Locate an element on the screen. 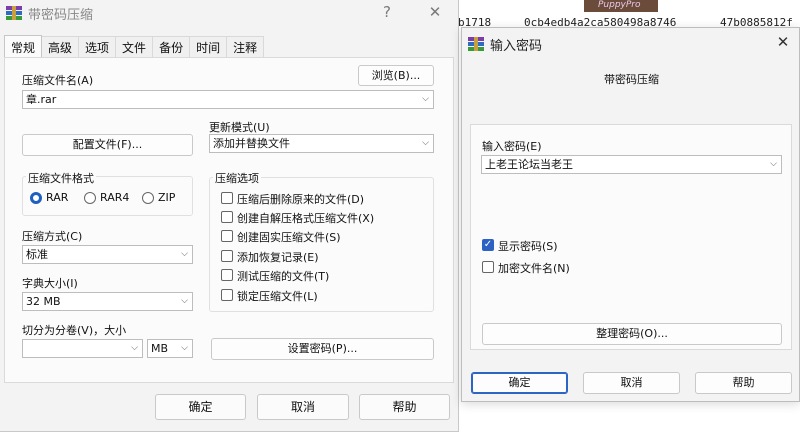 The image size is (800, 447). tab-time: 时间 is located at coordinates (208, 47).